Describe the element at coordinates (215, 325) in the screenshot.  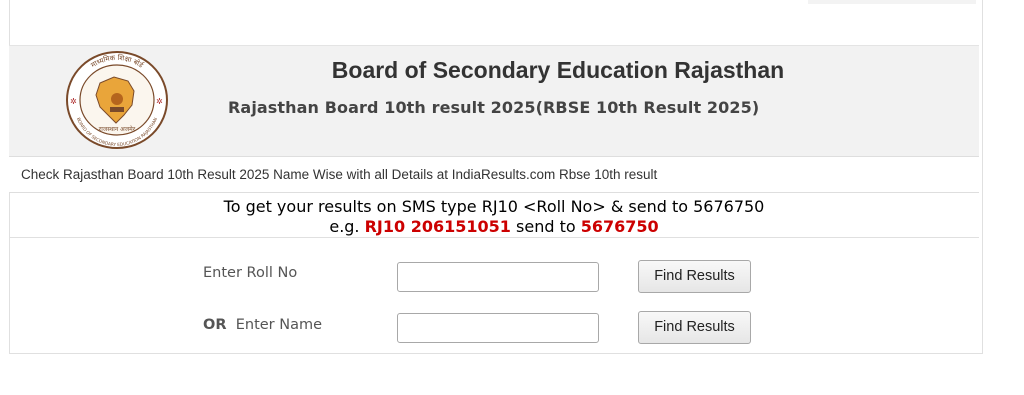
I see `or-label: OR` at that location.